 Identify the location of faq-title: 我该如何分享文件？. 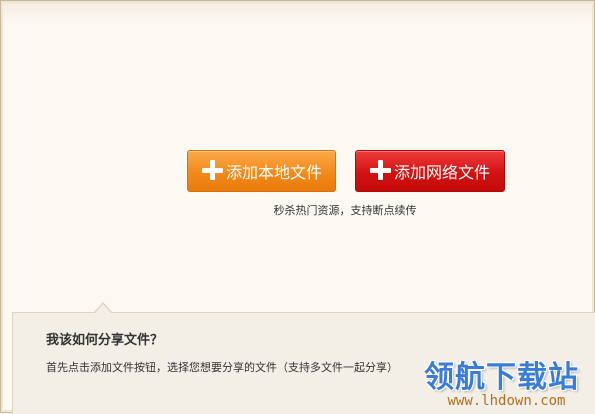
(105, 340).